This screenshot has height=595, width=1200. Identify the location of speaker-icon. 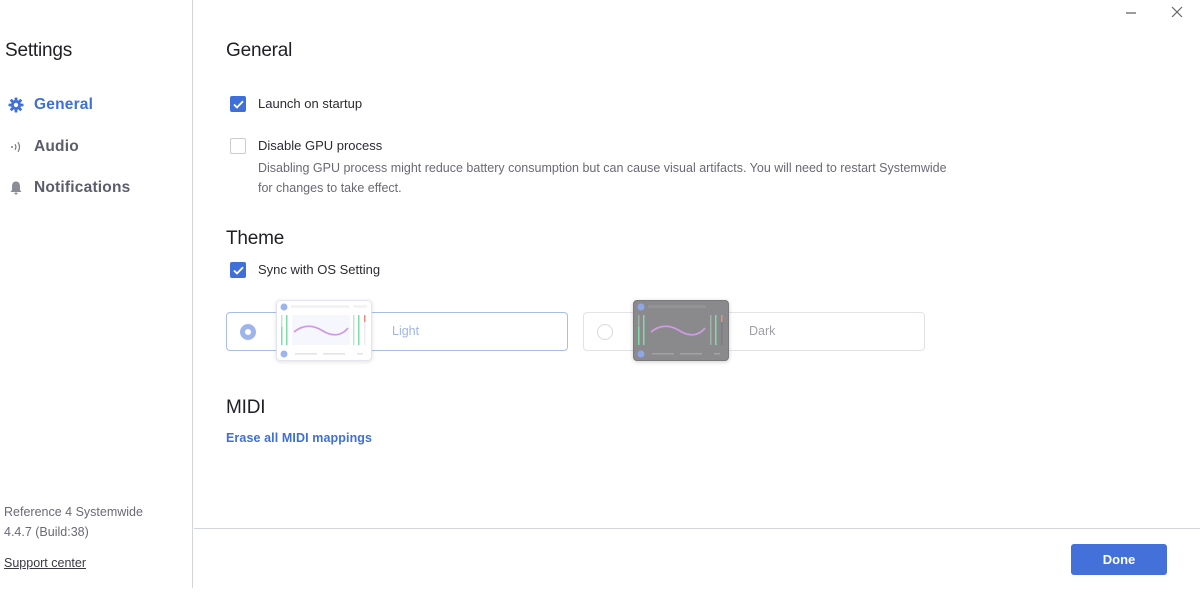
(16, 147).